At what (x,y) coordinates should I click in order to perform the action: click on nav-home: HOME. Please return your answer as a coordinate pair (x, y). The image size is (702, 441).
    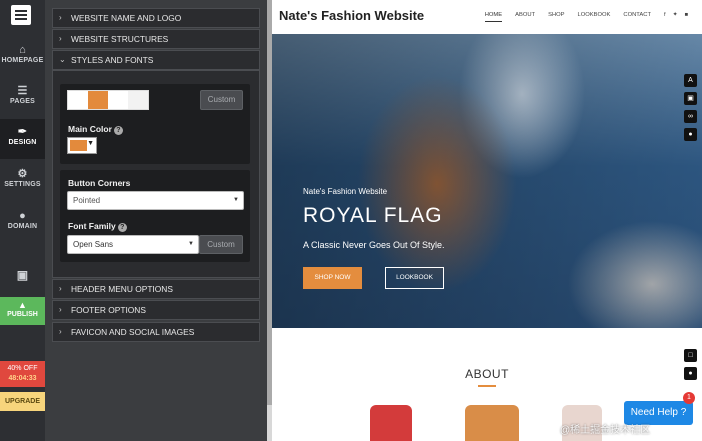
    Looking at the image, I should click on (493, 17).